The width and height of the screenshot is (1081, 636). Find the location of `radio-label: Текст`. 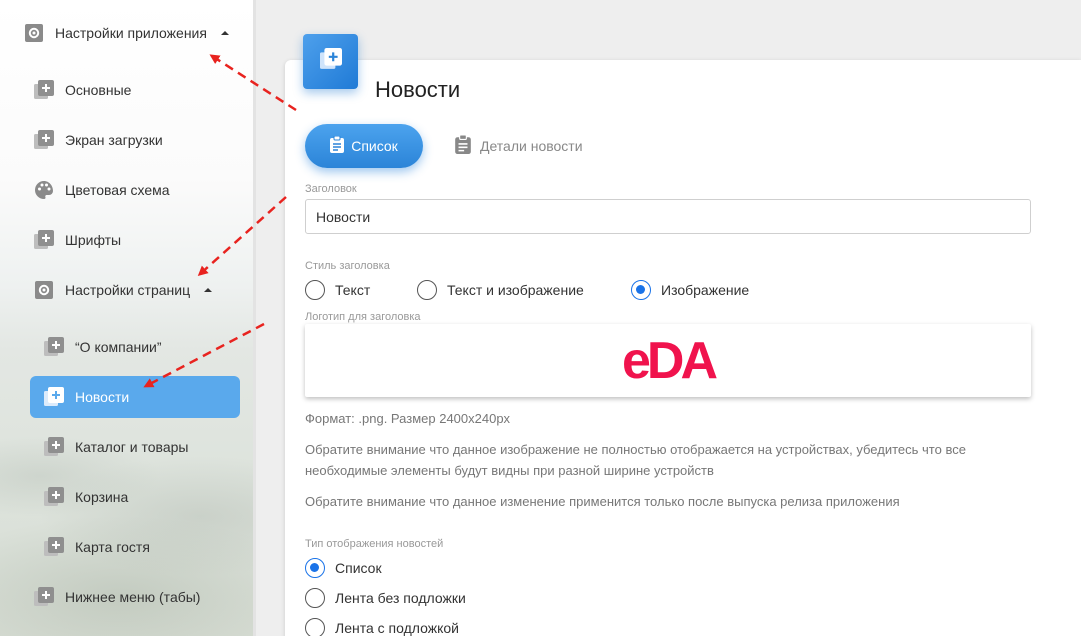

radio-label: Текст is located at coordinates (353, 290).